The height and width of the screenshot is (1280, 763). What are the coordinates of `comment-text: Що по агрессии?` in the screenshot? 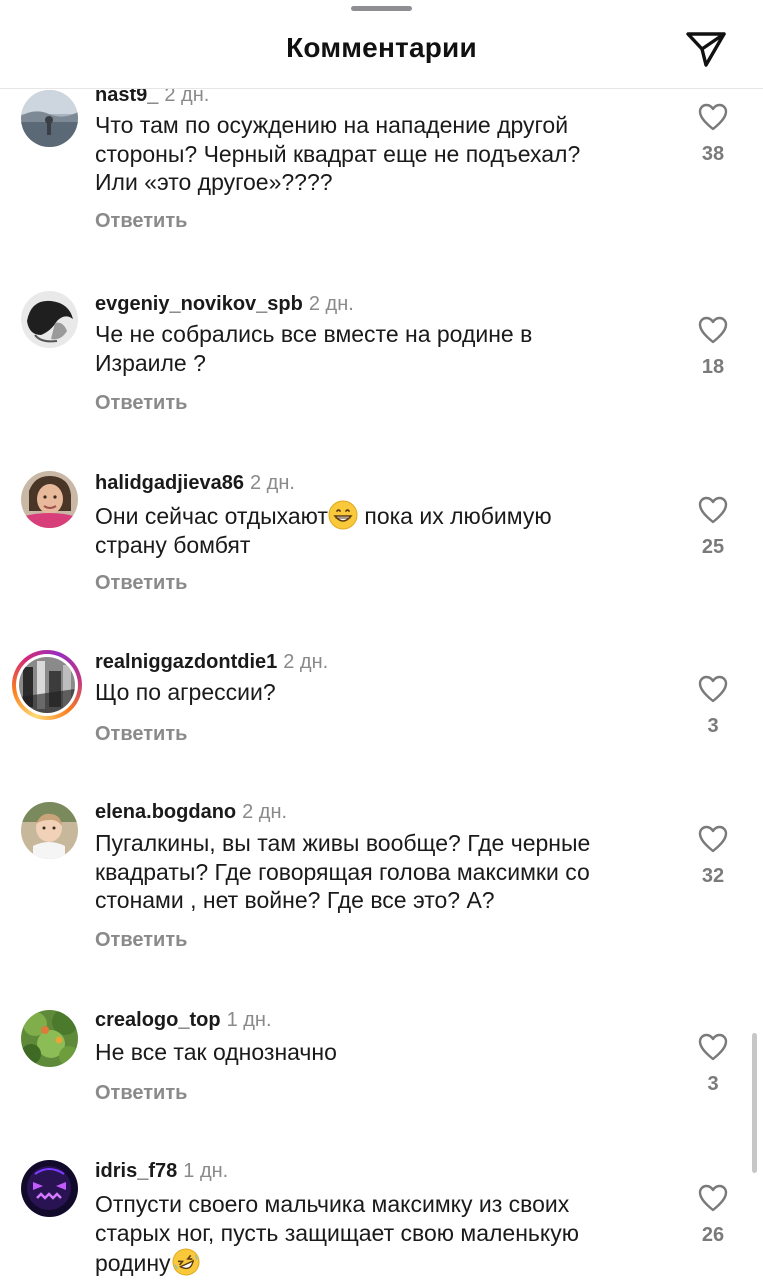 It's located at (185, 692).